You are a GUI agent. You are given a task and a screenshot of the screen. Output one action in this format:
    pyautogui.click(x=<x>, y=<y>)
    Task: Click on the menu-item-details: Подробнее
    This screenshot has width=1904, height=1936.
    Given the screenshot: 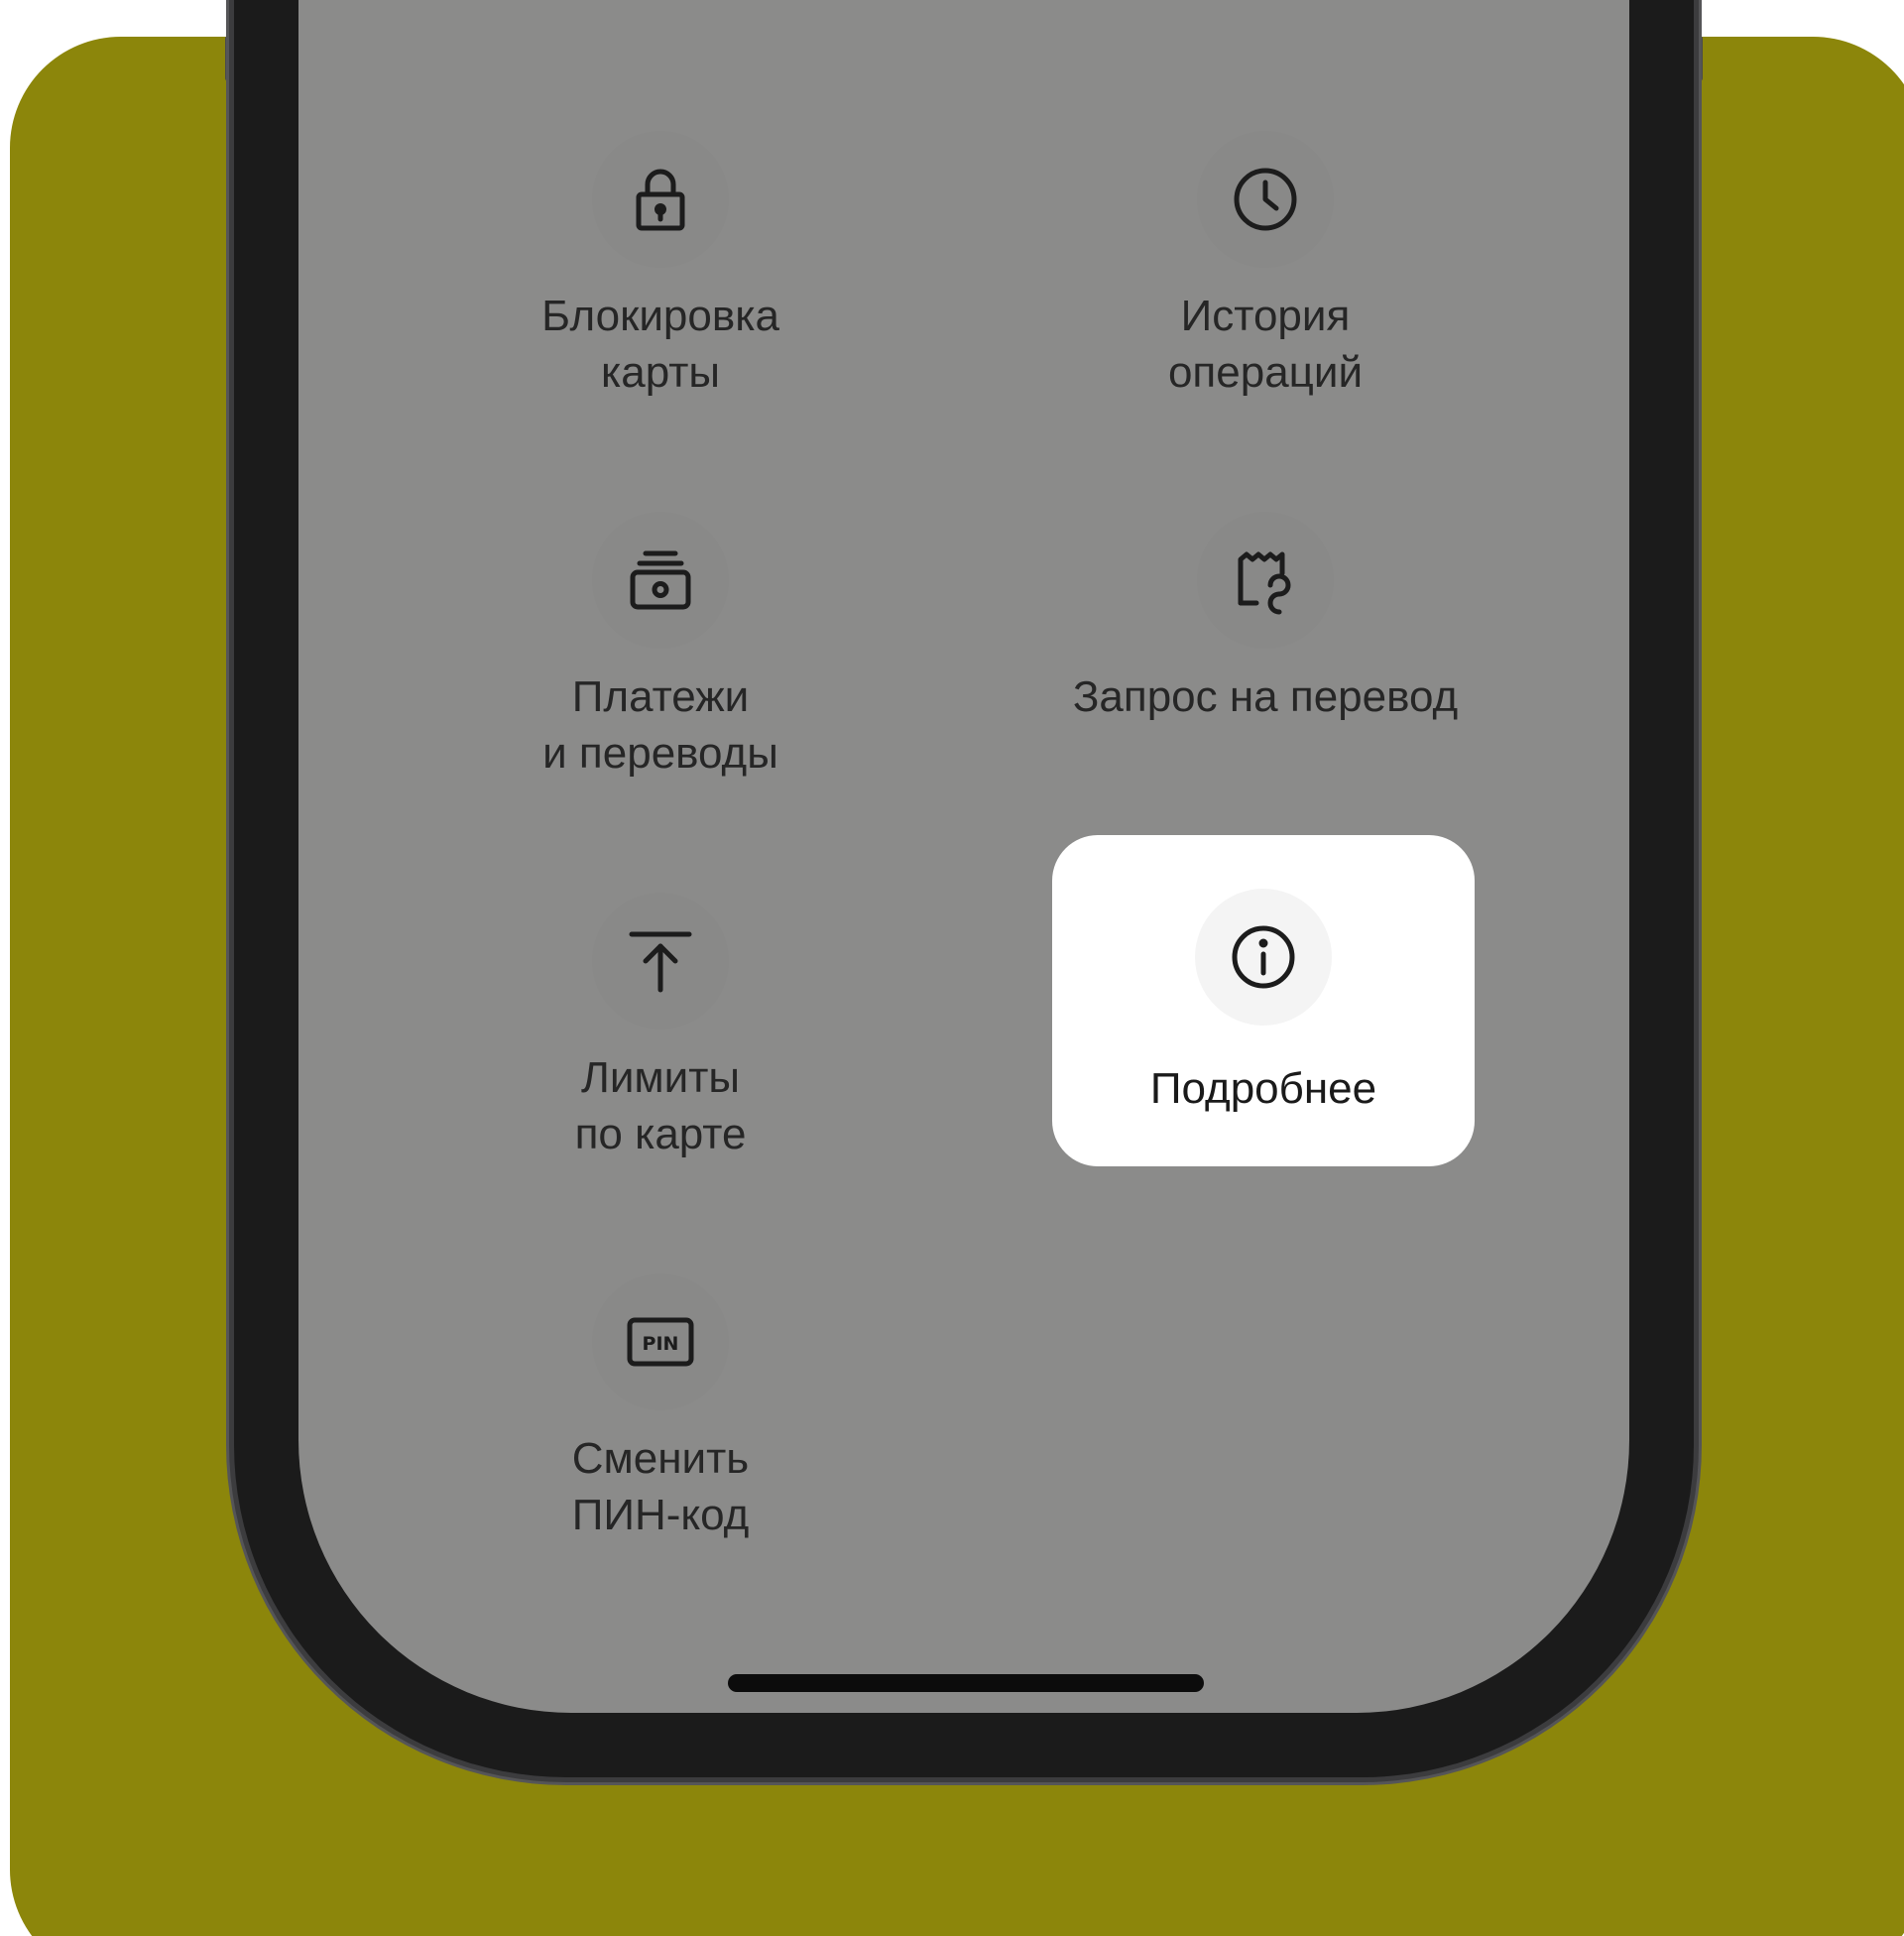 What is the action you would take?
    pyautogui.click(x=1263, y=1000)
    